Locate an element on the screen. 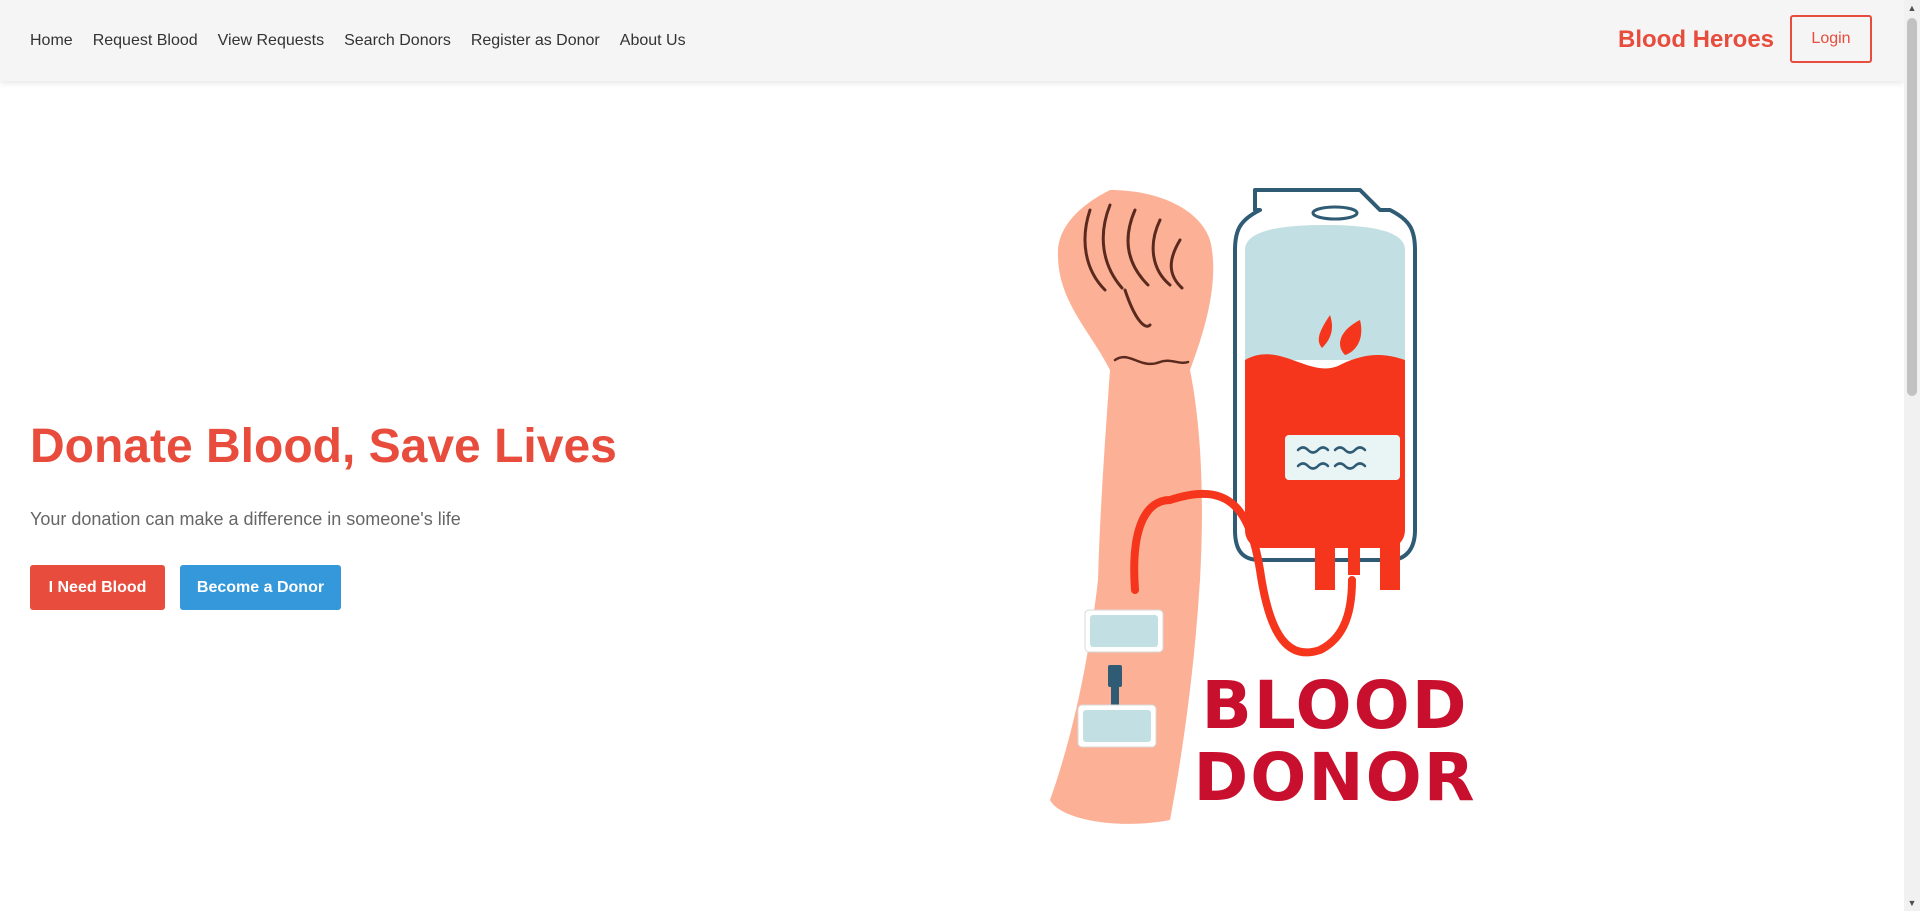 The image size is (1920, 911). nav-link-register-donor: Register as Donor is located at coordinates (535, 41).